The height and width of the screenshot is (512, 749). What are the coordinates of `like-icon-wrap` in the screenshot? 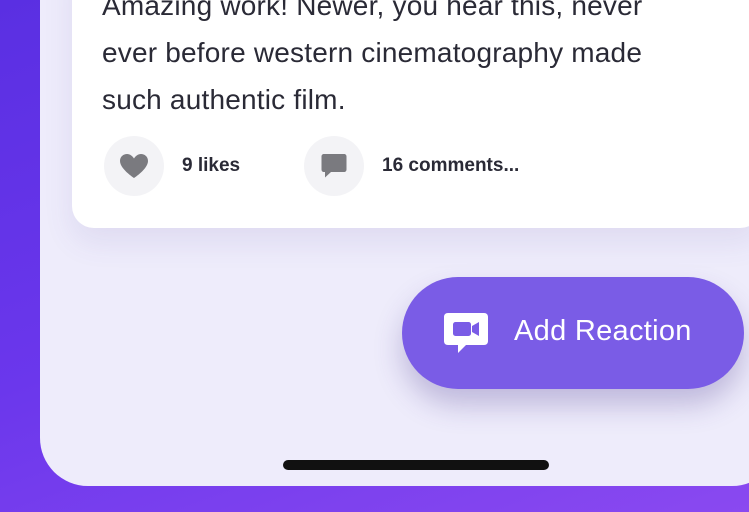 It's located at (134, 166).